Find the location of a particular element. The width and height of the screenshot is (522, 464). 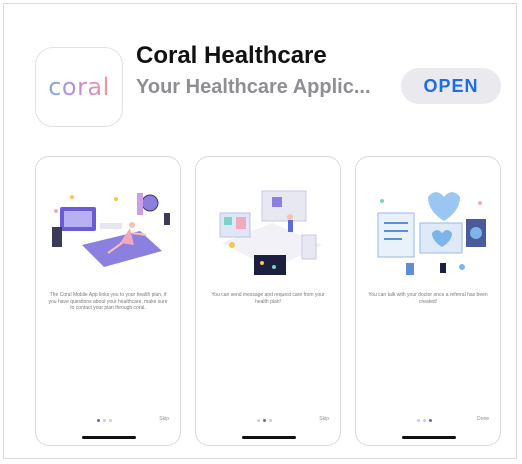

open-button: OPEN is located at coordinates (451, 86).